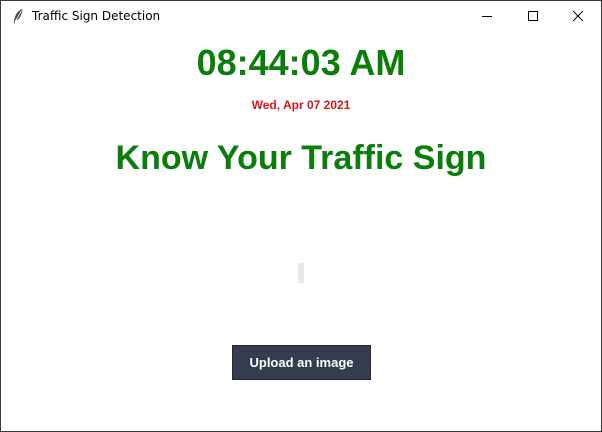 This screenshot has width=602, height=432. What do you see at coordinates (301, 362) in the screenshot?
I see `upload-image-button: Upload an image` at bounding box center [301, 362].